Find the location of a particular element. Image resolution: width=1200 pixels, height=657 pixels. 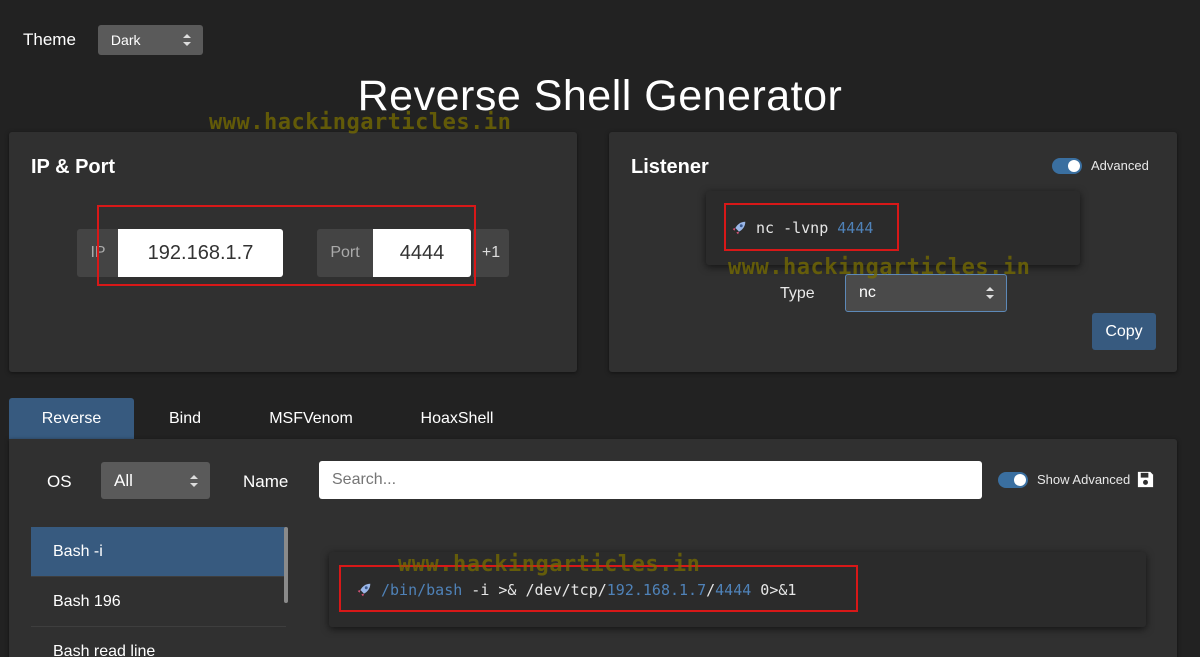

tab-reverse: Reverse is located at coordinates (71, 418).